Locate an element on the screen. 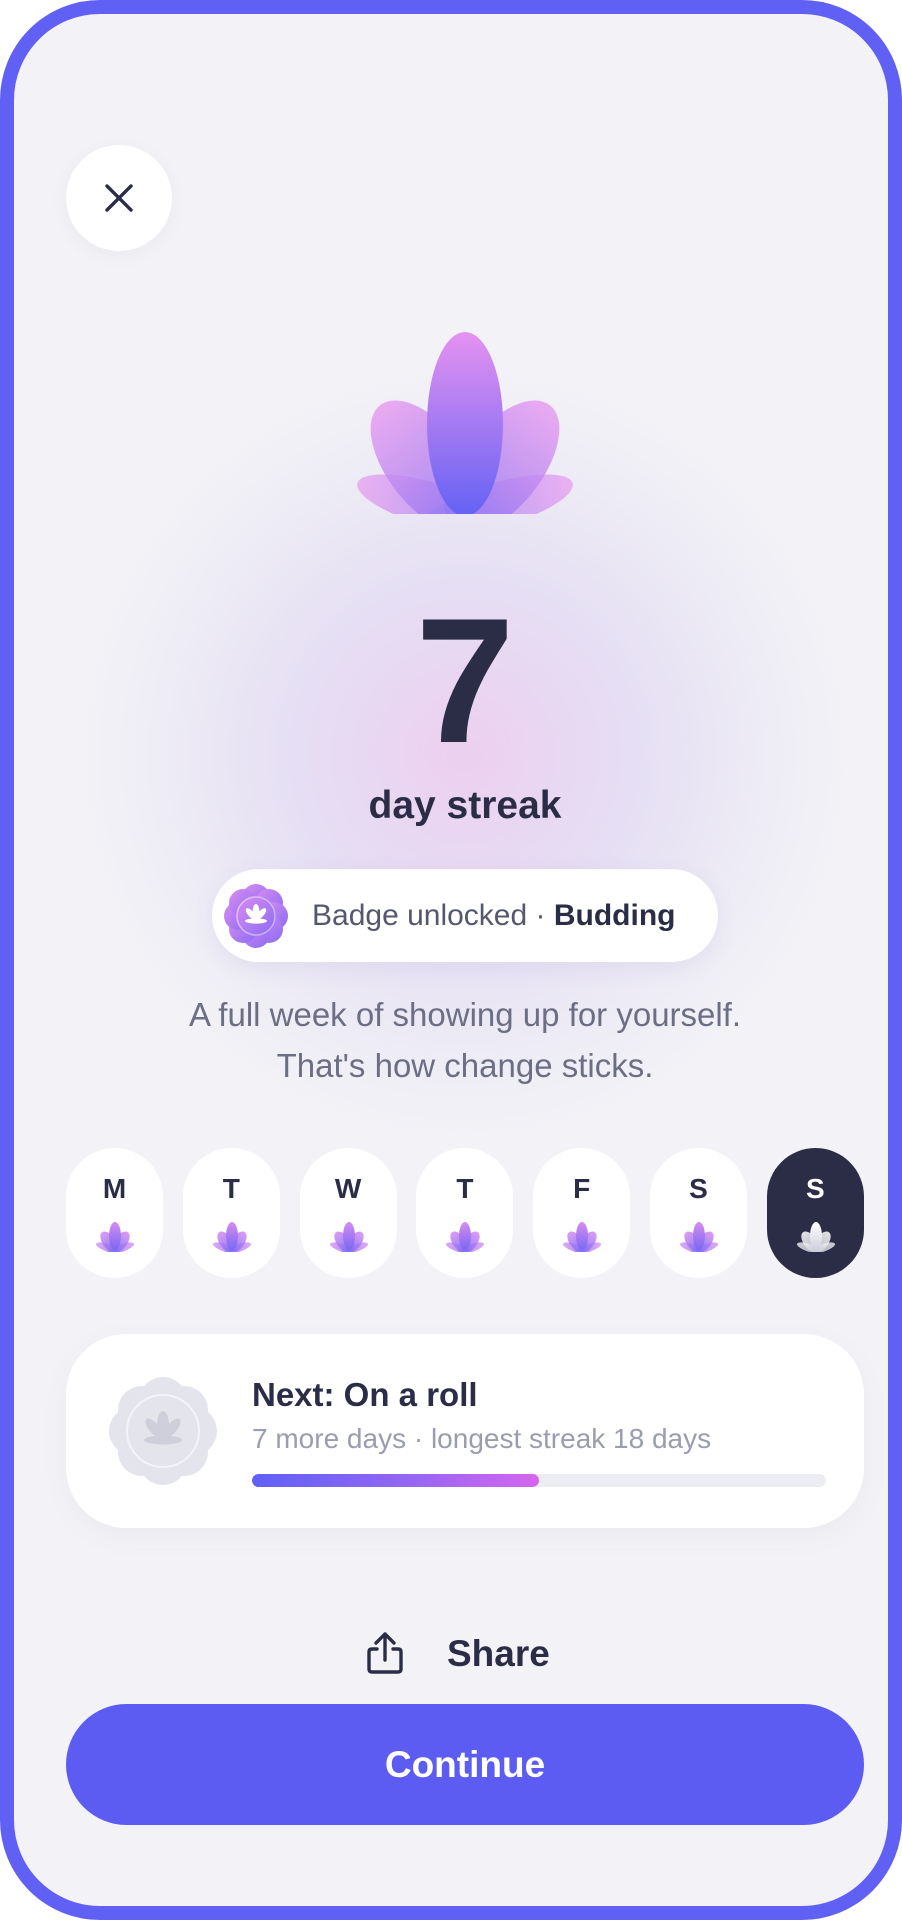 This screenshot has height=1920, width=902. next-badge-subtitle: 7 more days · longest streak 18 days is located at coordinates (482, 1438).